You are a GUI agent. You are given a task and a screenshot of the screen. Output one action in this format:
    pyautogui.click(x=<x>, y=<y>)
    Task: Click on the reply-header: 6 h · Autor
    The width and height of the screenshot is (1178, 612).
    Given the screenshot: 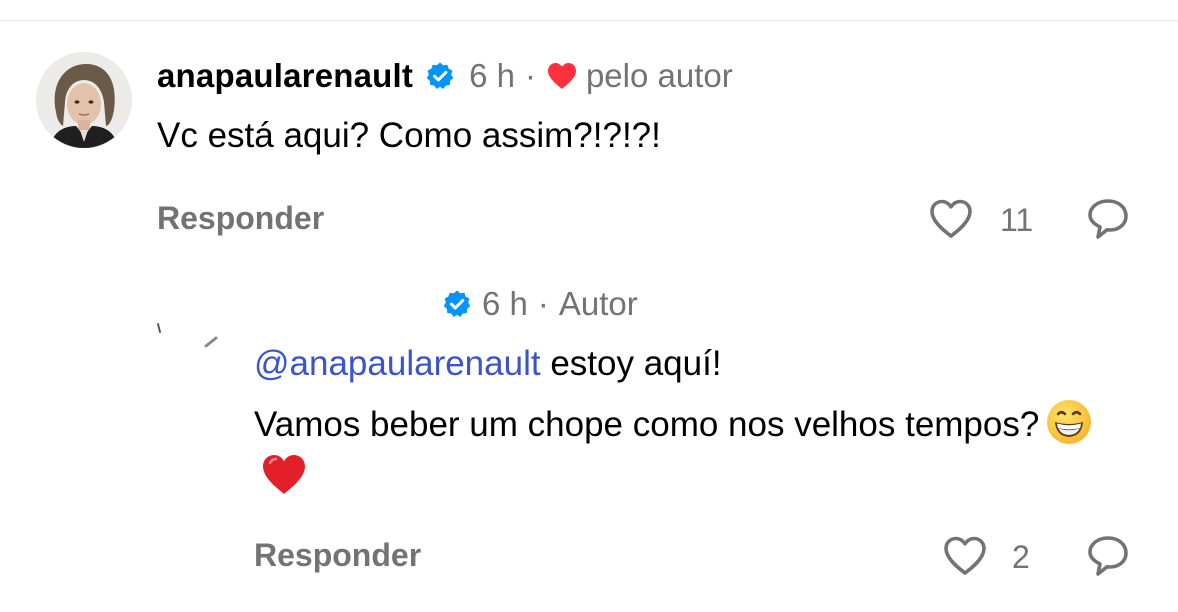 What is the action you would take?
    pyautogui.click(x=540, y=304)
    